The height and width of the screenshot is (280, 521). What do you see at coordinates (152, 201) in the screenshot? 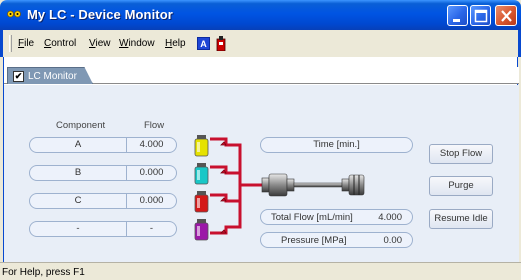
I see `flow-c-field: 0.000` at bounding box center [152, 201].